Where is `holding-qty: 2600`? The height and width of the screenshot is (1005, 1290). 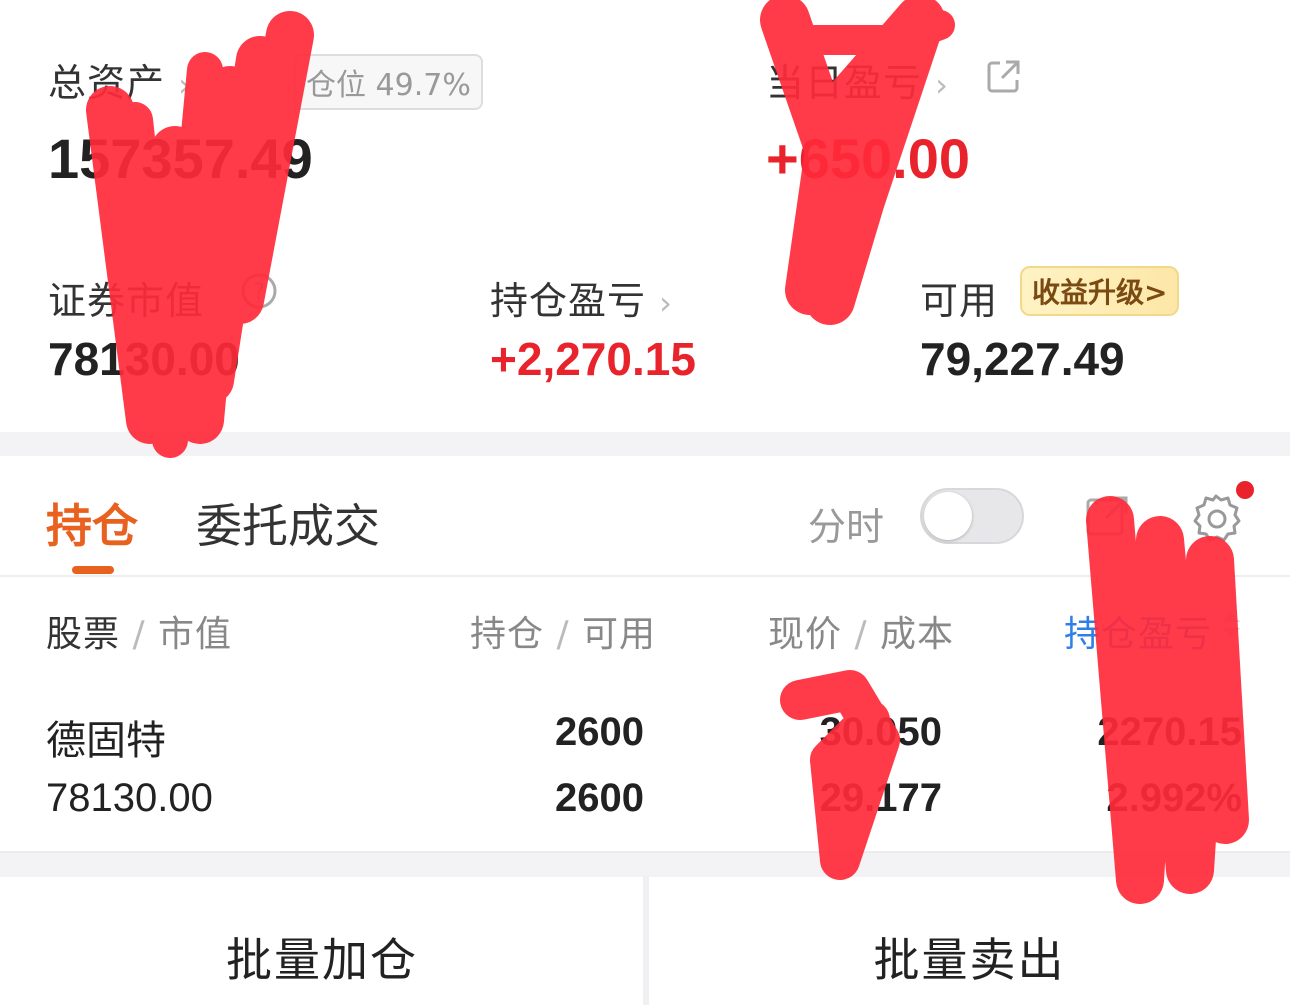 holding-qty: 2600 is located at coordinates (599, 732).